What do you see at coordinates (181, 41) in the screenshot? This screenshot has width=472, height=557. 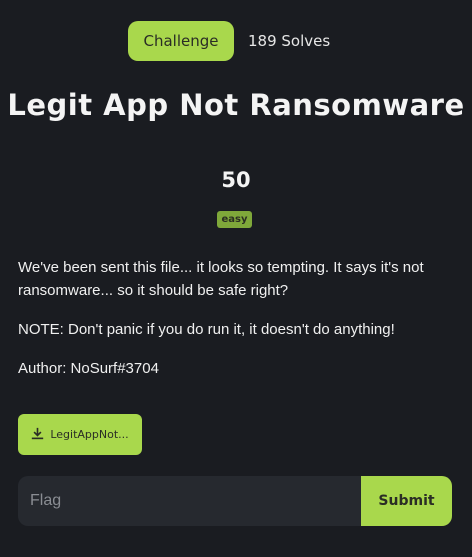 I see `tab-challenge: Challenge` at bounding box center [181, 41].